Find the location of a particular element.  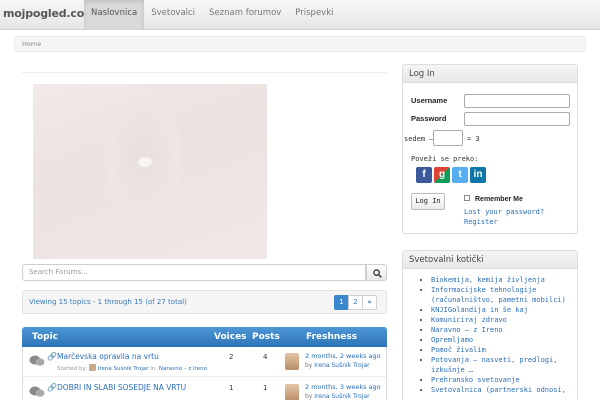

freshness-link: 2 months, 2 weeks ago is located at coordinates (343, 356).